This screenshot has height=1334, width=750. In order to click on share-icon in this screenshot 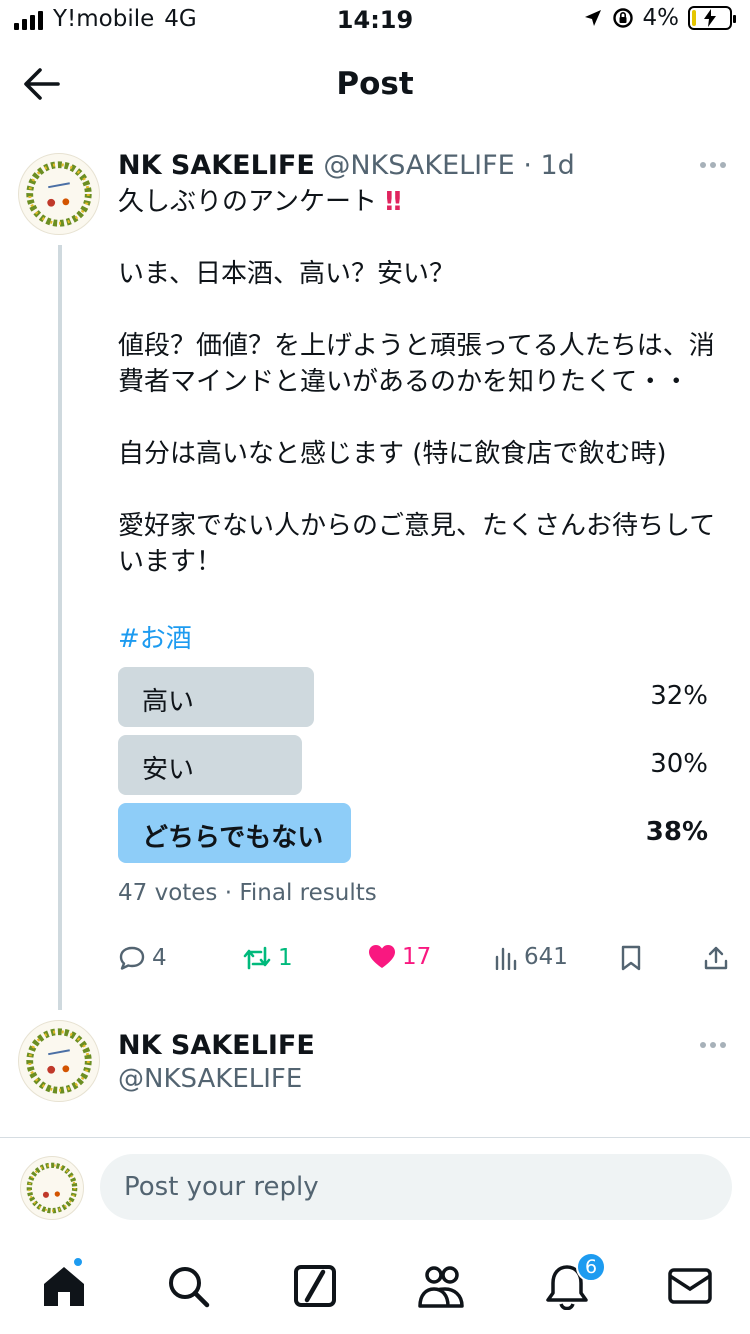, I will do `click(716, 958)`.